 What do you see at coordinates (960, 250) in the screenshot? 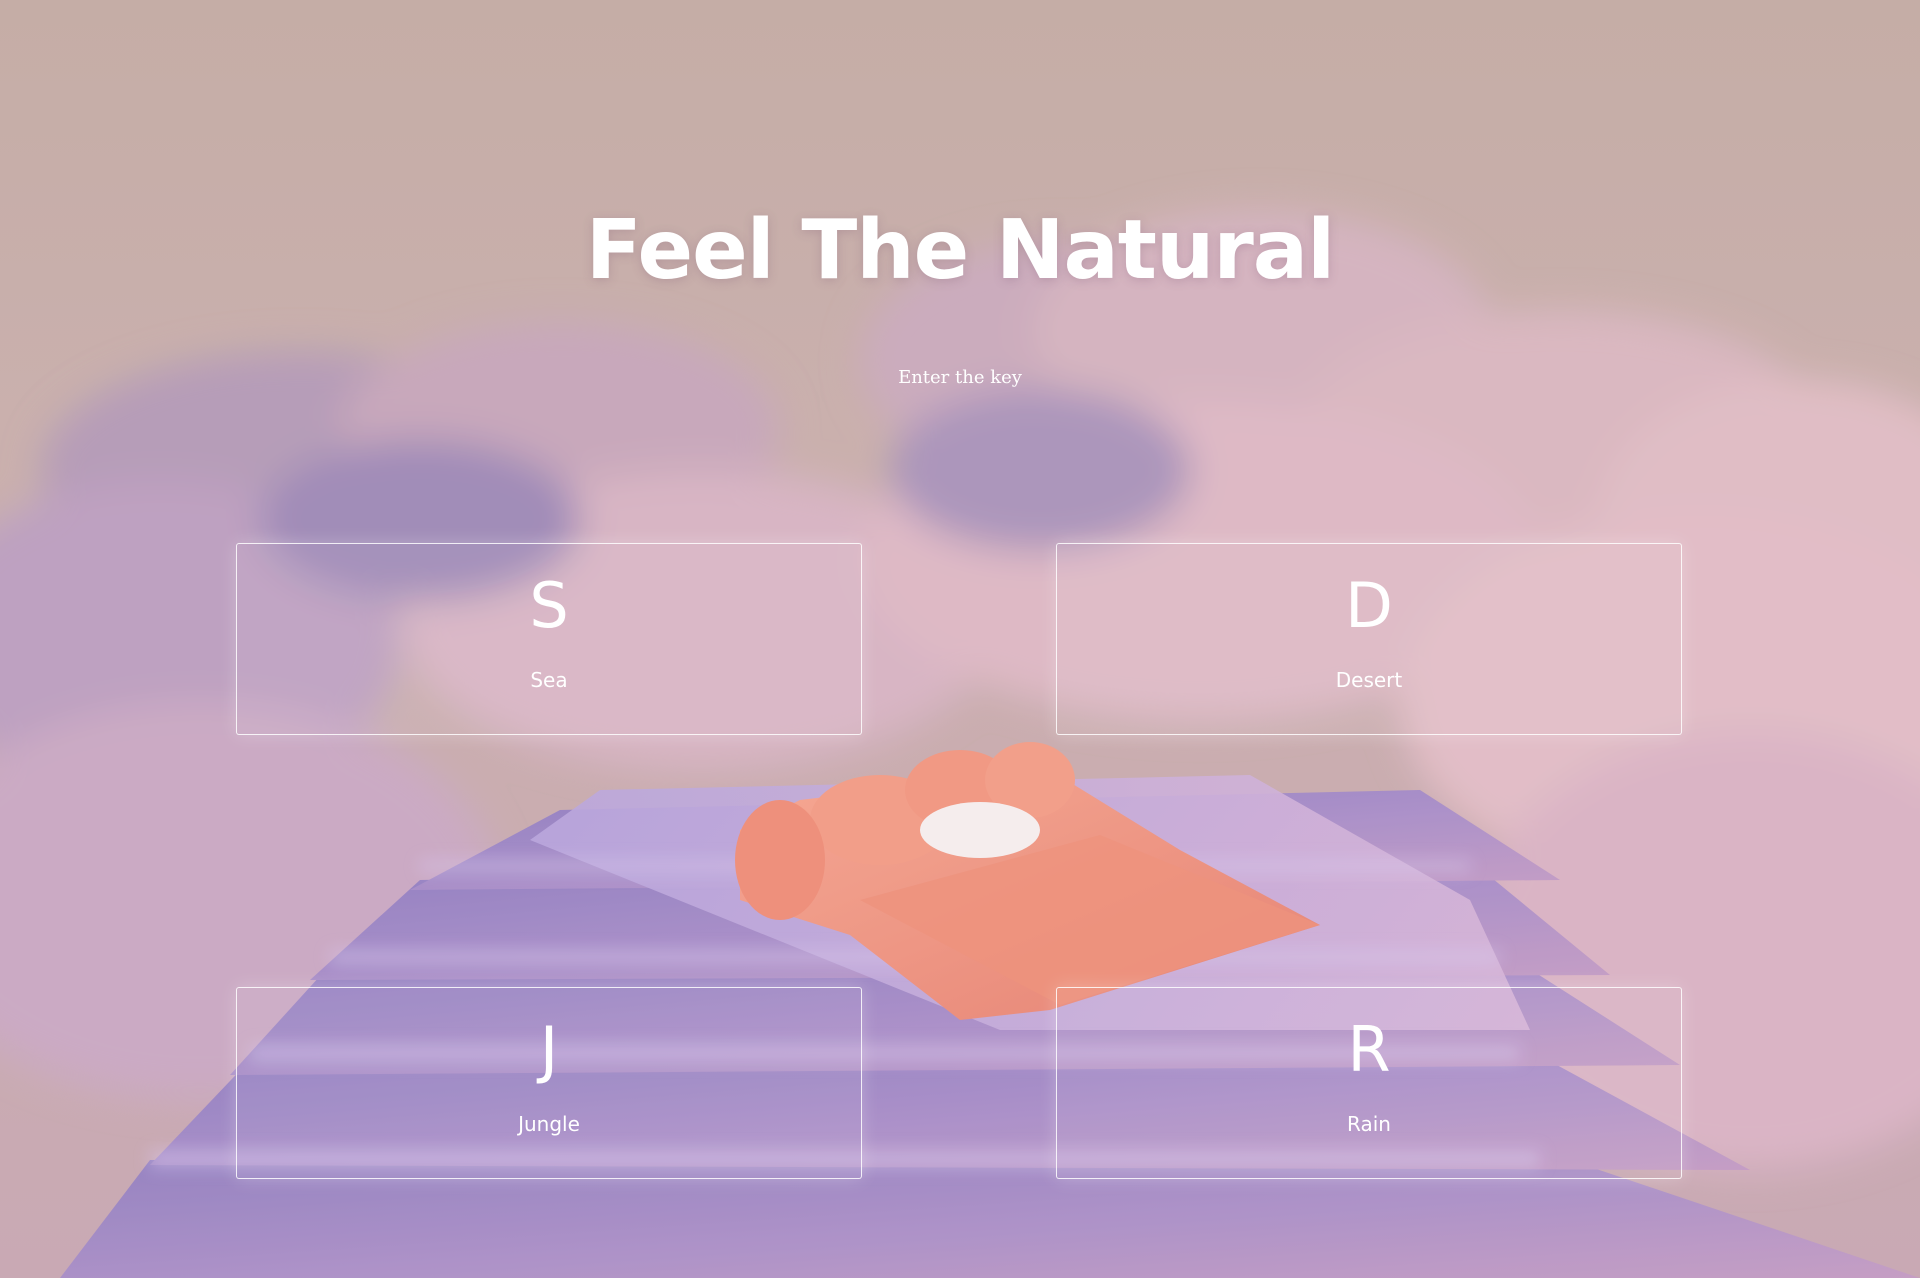
I see `page-title: Feel The Natural` at bounding box center [960, 250].